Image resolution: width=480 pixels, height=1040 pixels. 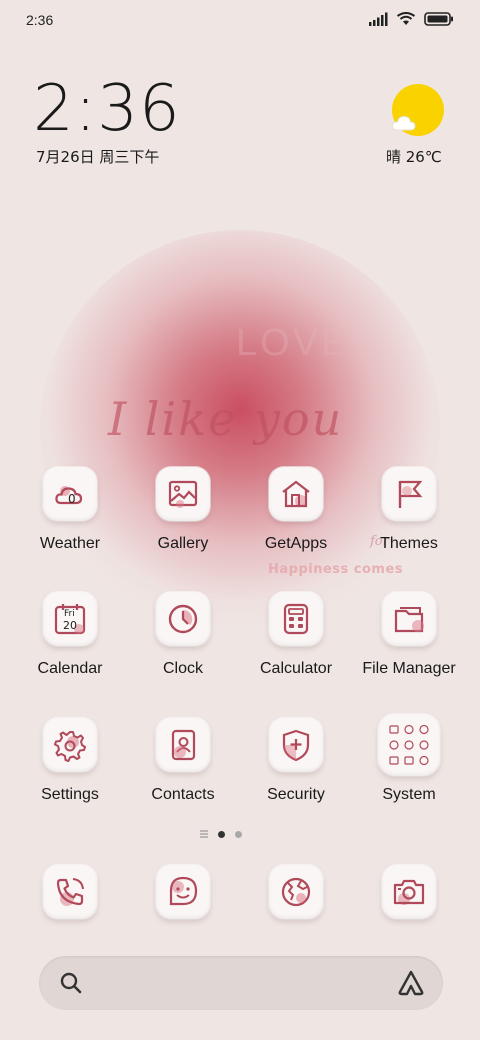 I want to click on app-gallery: Gallery, so click(x=183, y=510).